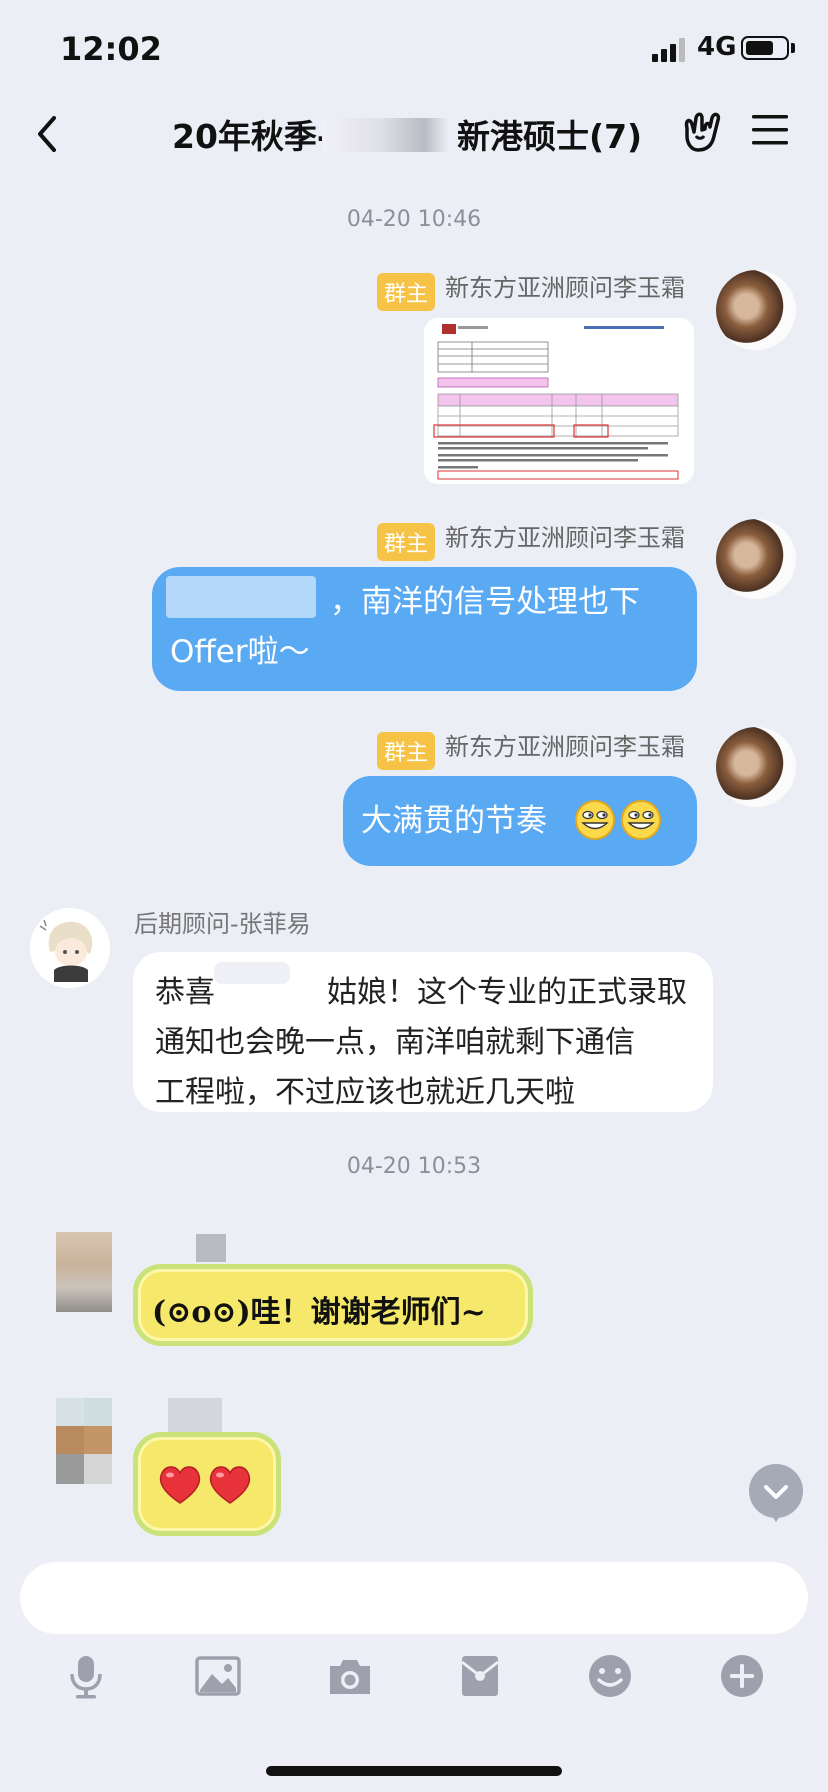 This screenshot has height=1792, width=828. I want to click on battery-cap, so click(793, 48).